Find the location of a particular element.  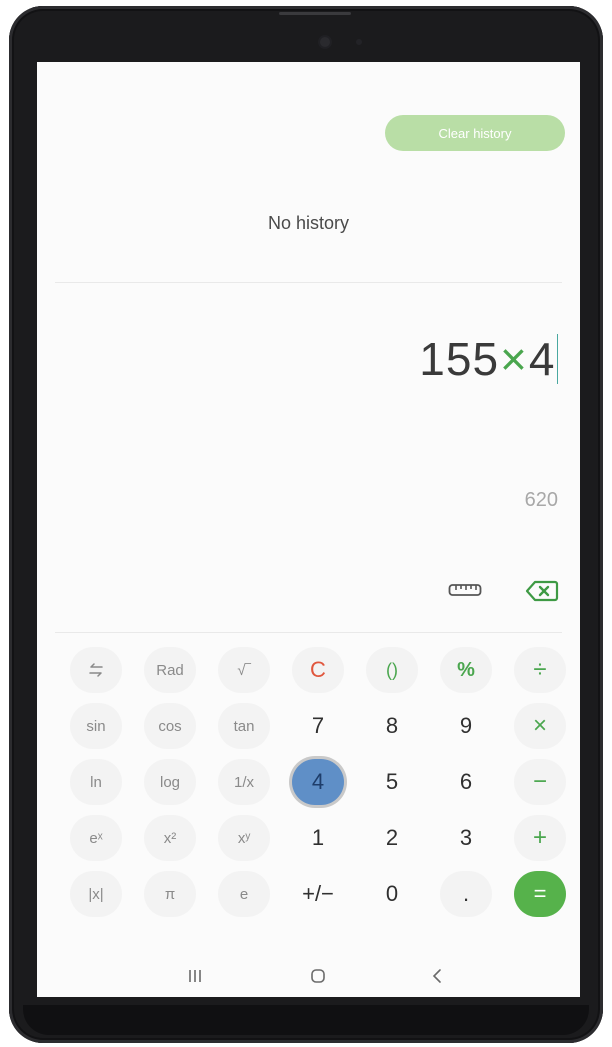

divide-button: ÷ is located at coordinates (540, 670).